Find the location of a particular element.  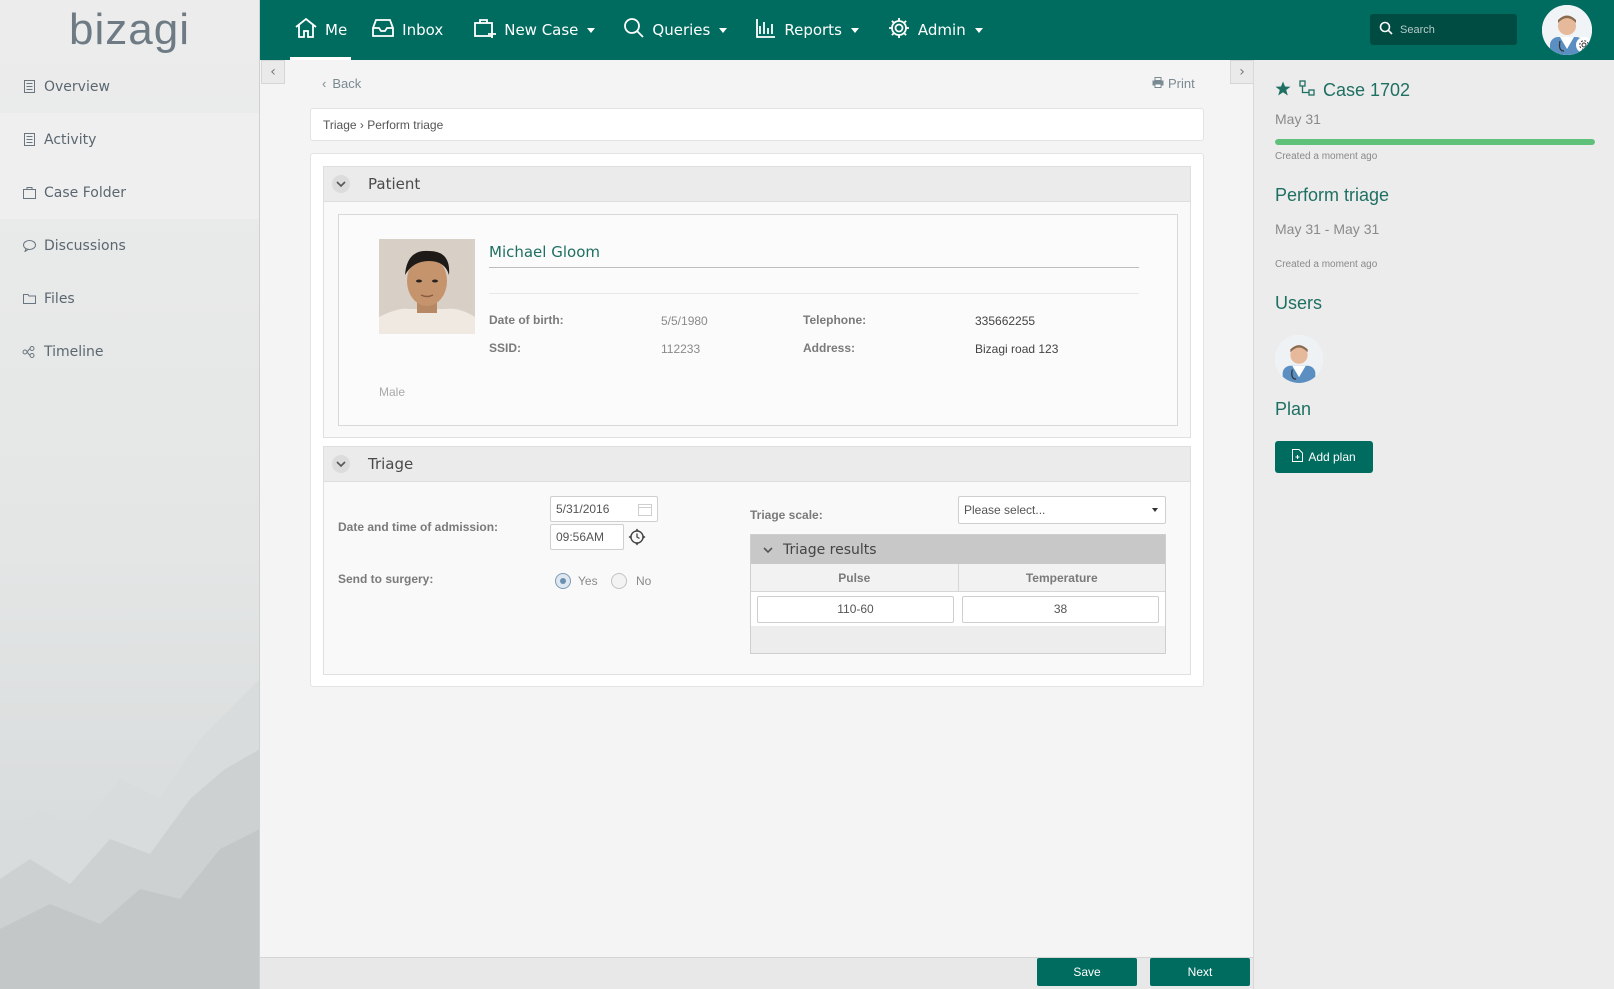

calendar-icon is located at coordinates (645, 511).